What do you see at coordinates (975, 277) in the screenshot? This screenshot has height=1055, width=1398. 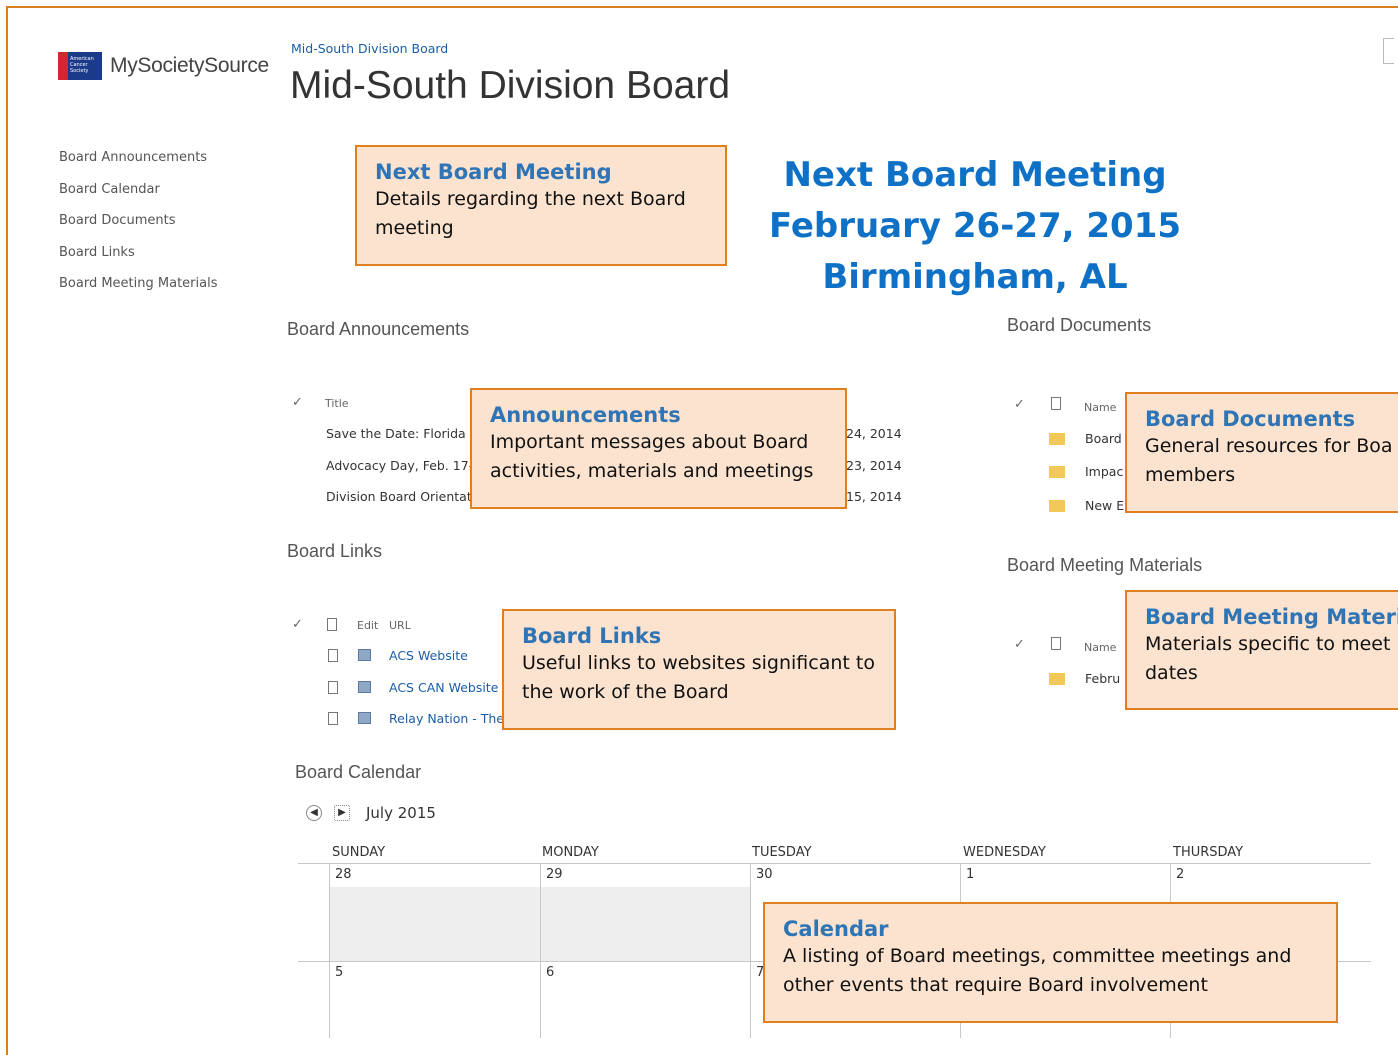 I see `next-meeting-location: Birmingham, AL` at bounding box center [975, 277].